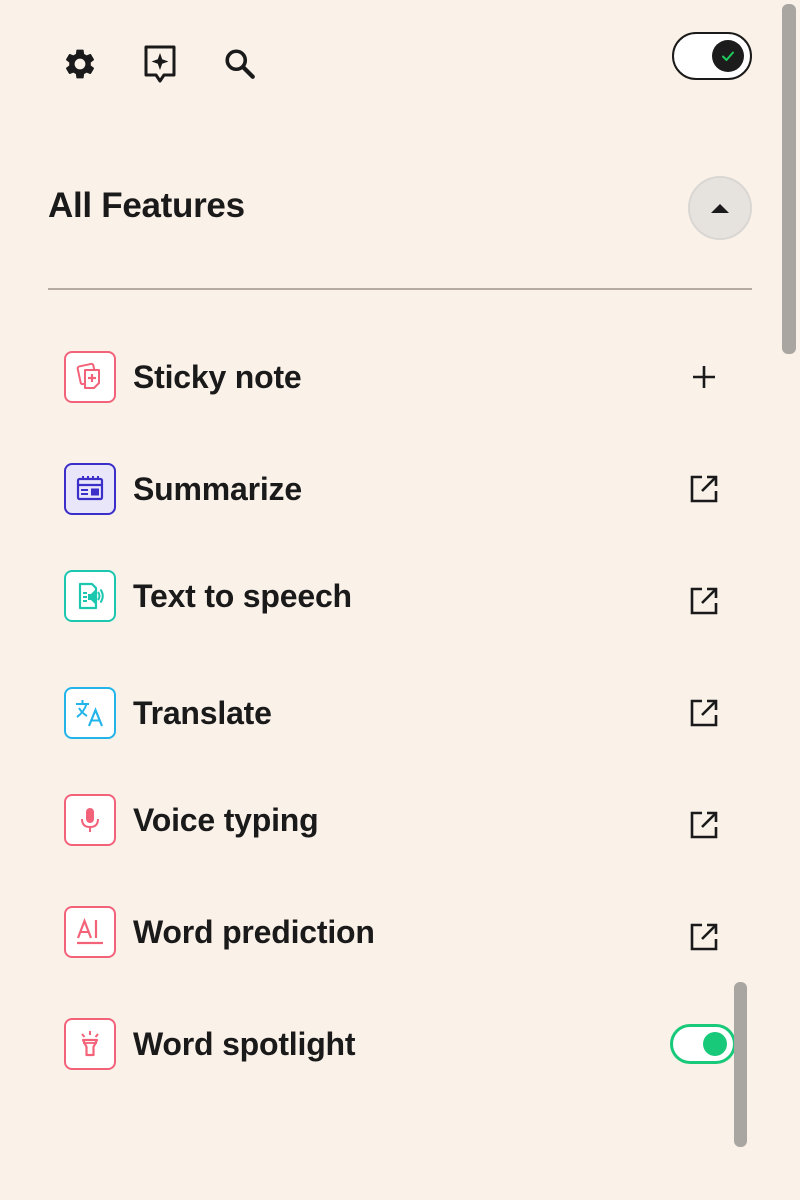 The height and width of the screenshot is (1200, 800). Describe the element at coordinates (789, 179) in the screenshot. I see `panel-scrollbar-thumb` at that location.